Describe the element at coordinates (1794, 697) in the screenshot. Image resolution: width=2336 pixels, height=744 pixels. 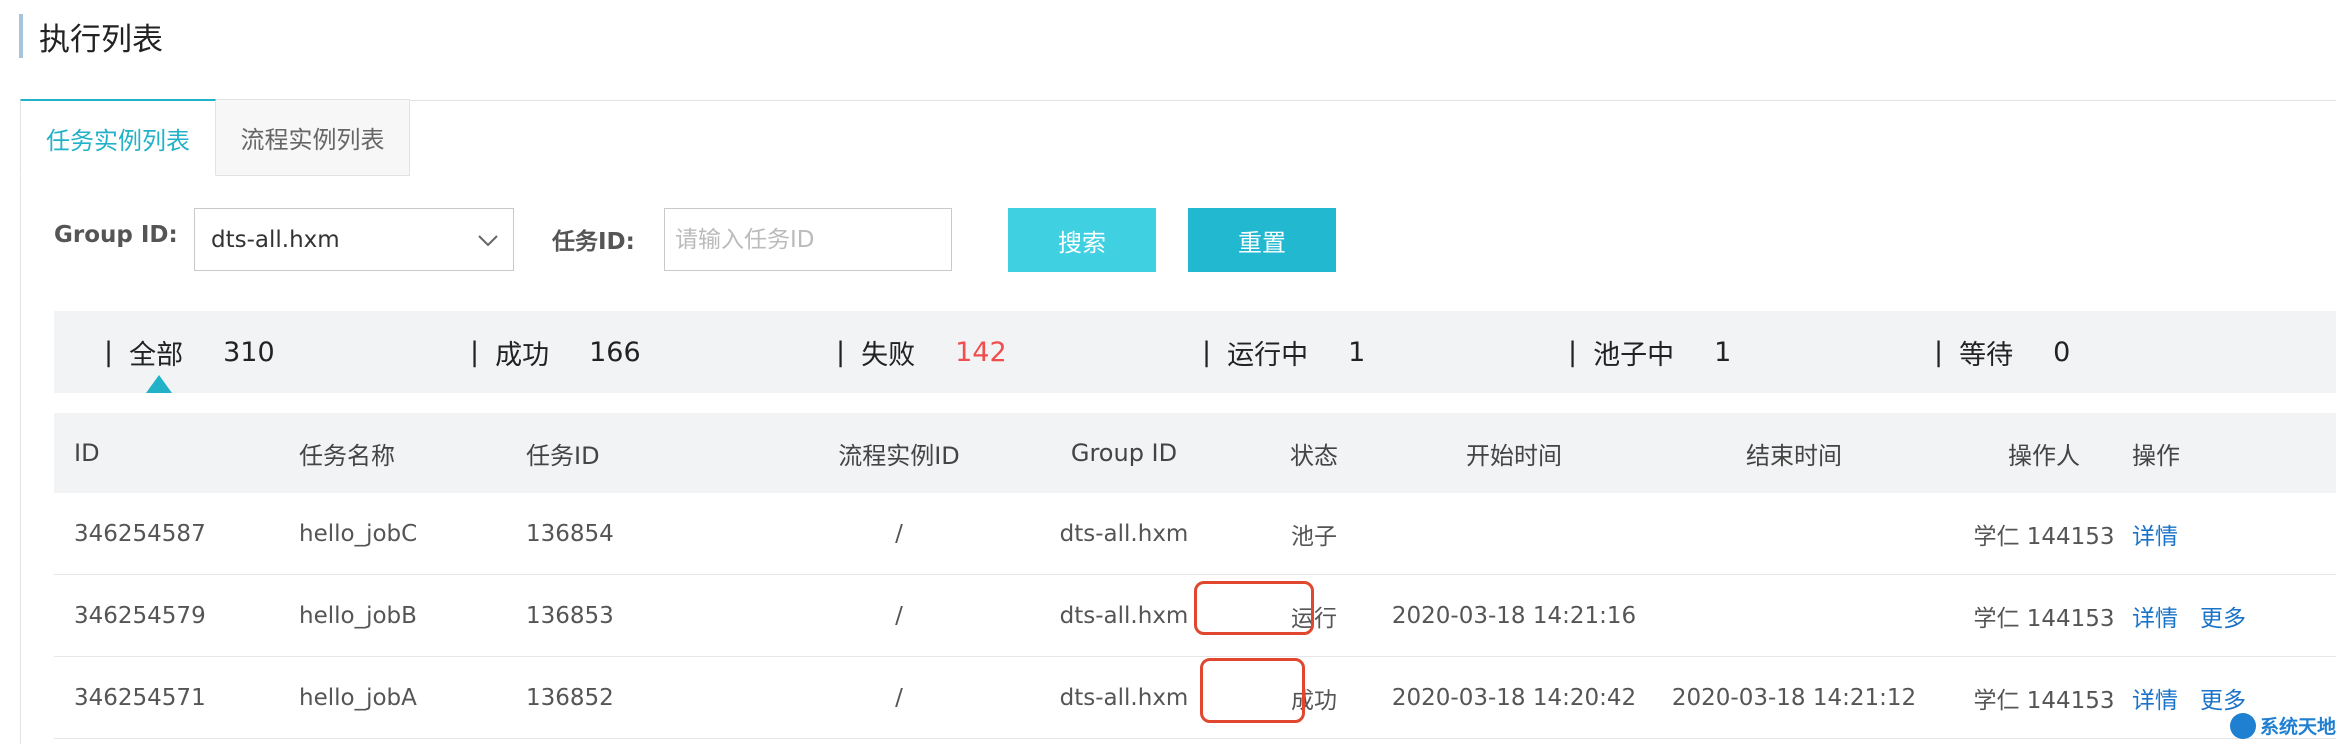
I see `cell-end-time: 2020-03-18 14:21:12` at that location.